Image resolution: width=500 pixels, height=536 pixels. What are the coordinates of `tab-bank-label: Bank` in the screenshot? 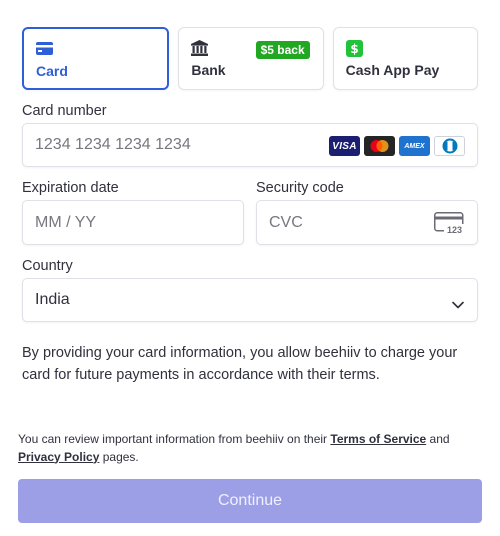 It's located at (208, 70).